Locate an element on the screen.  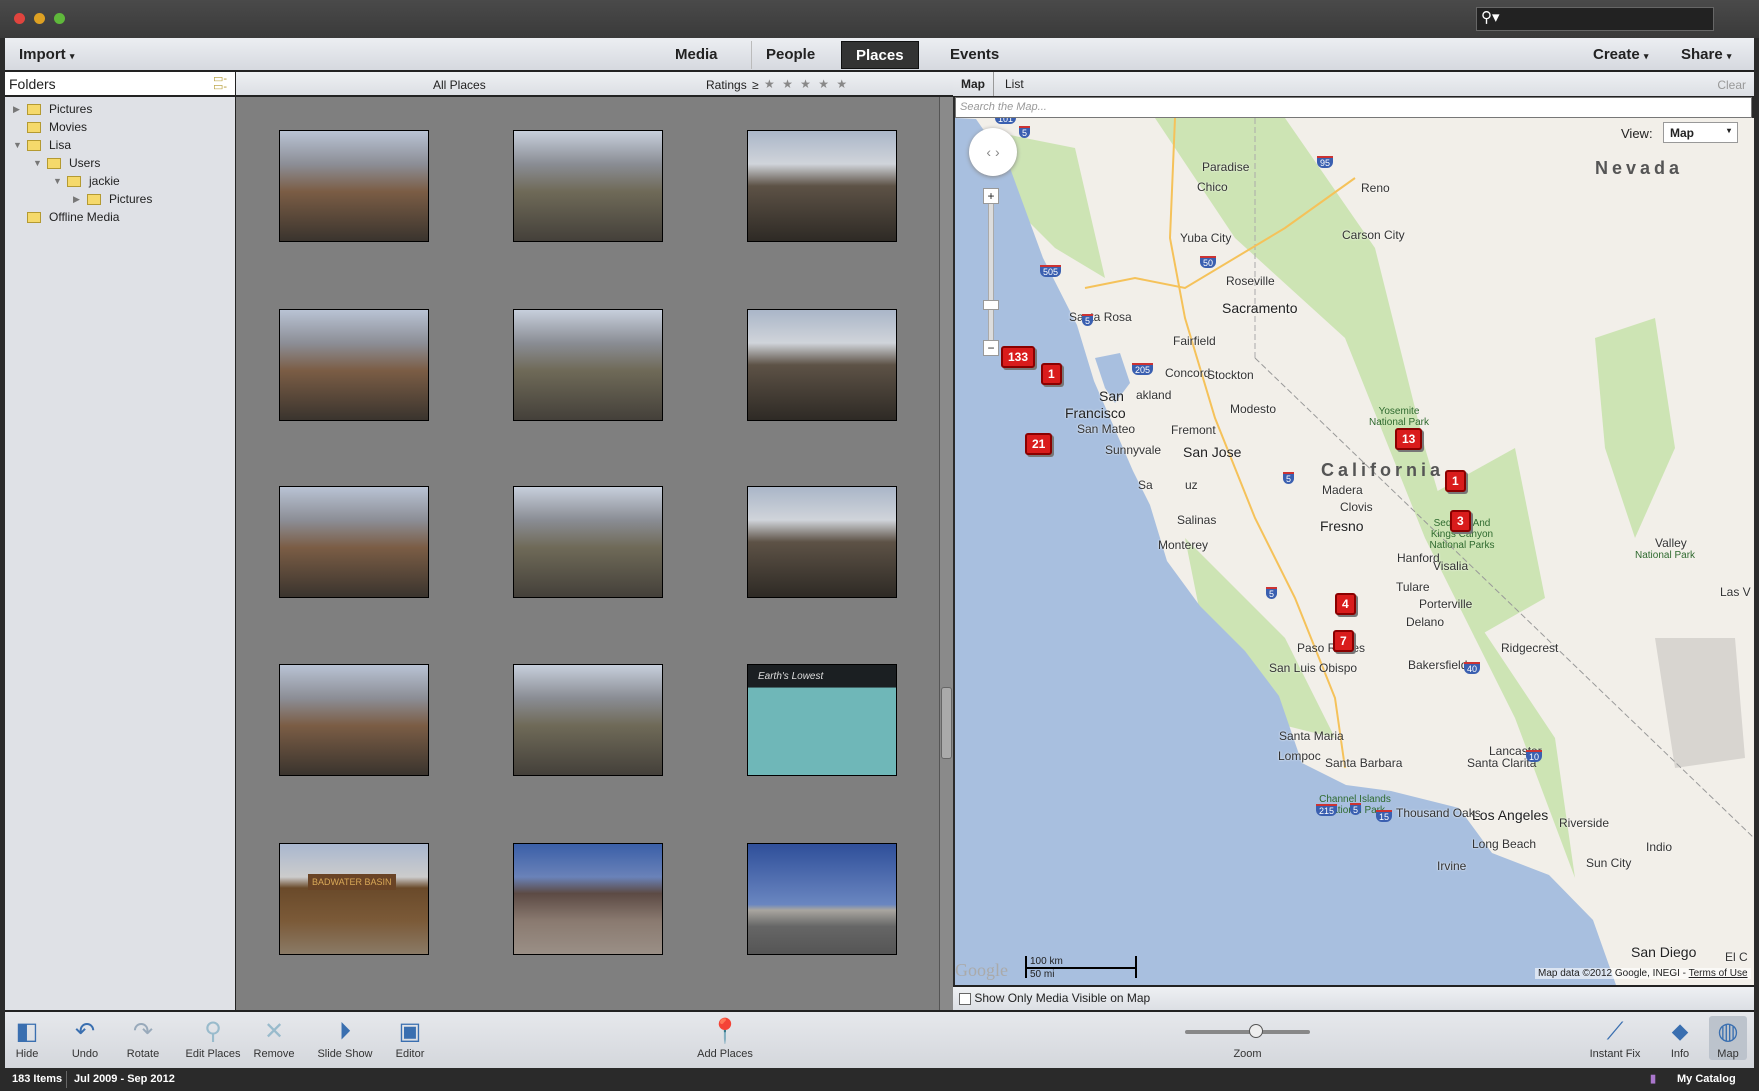
ratings-stars: ★ ★ ★ ★ ★ is located at coordinates (806, 84).